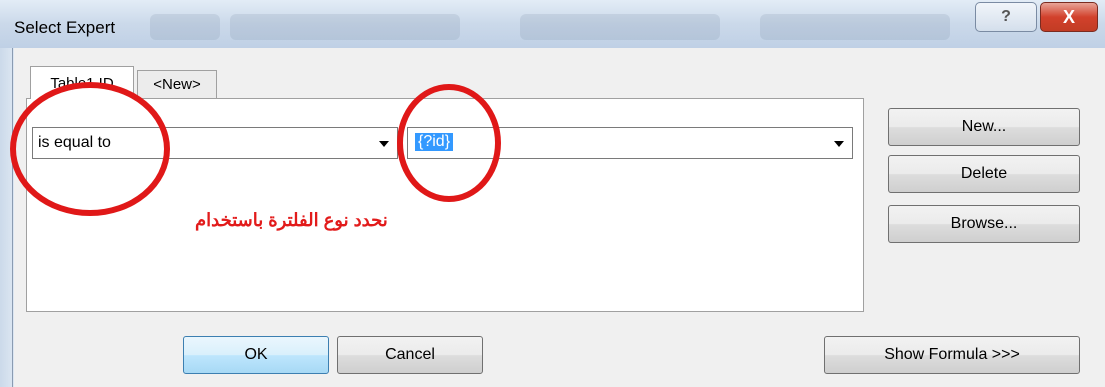  What do you see at coordinates (256, 355) in the screenshot?
I see `ok-button: OK` at bounding box center [256, 355].